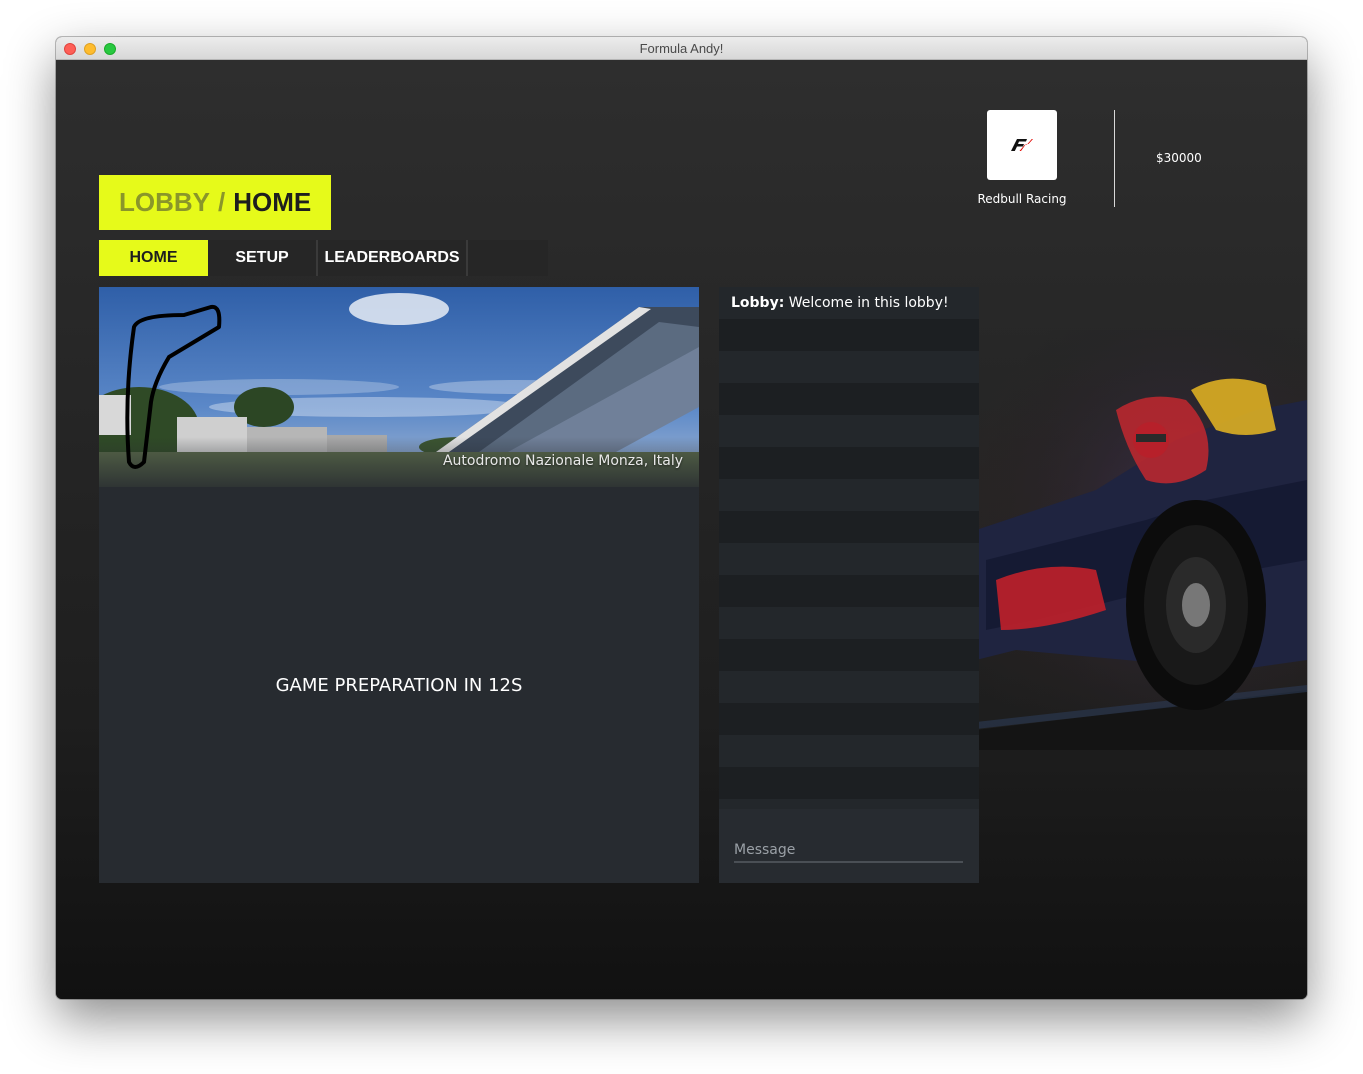  I want to click on tab-empty, so click(508, 258).